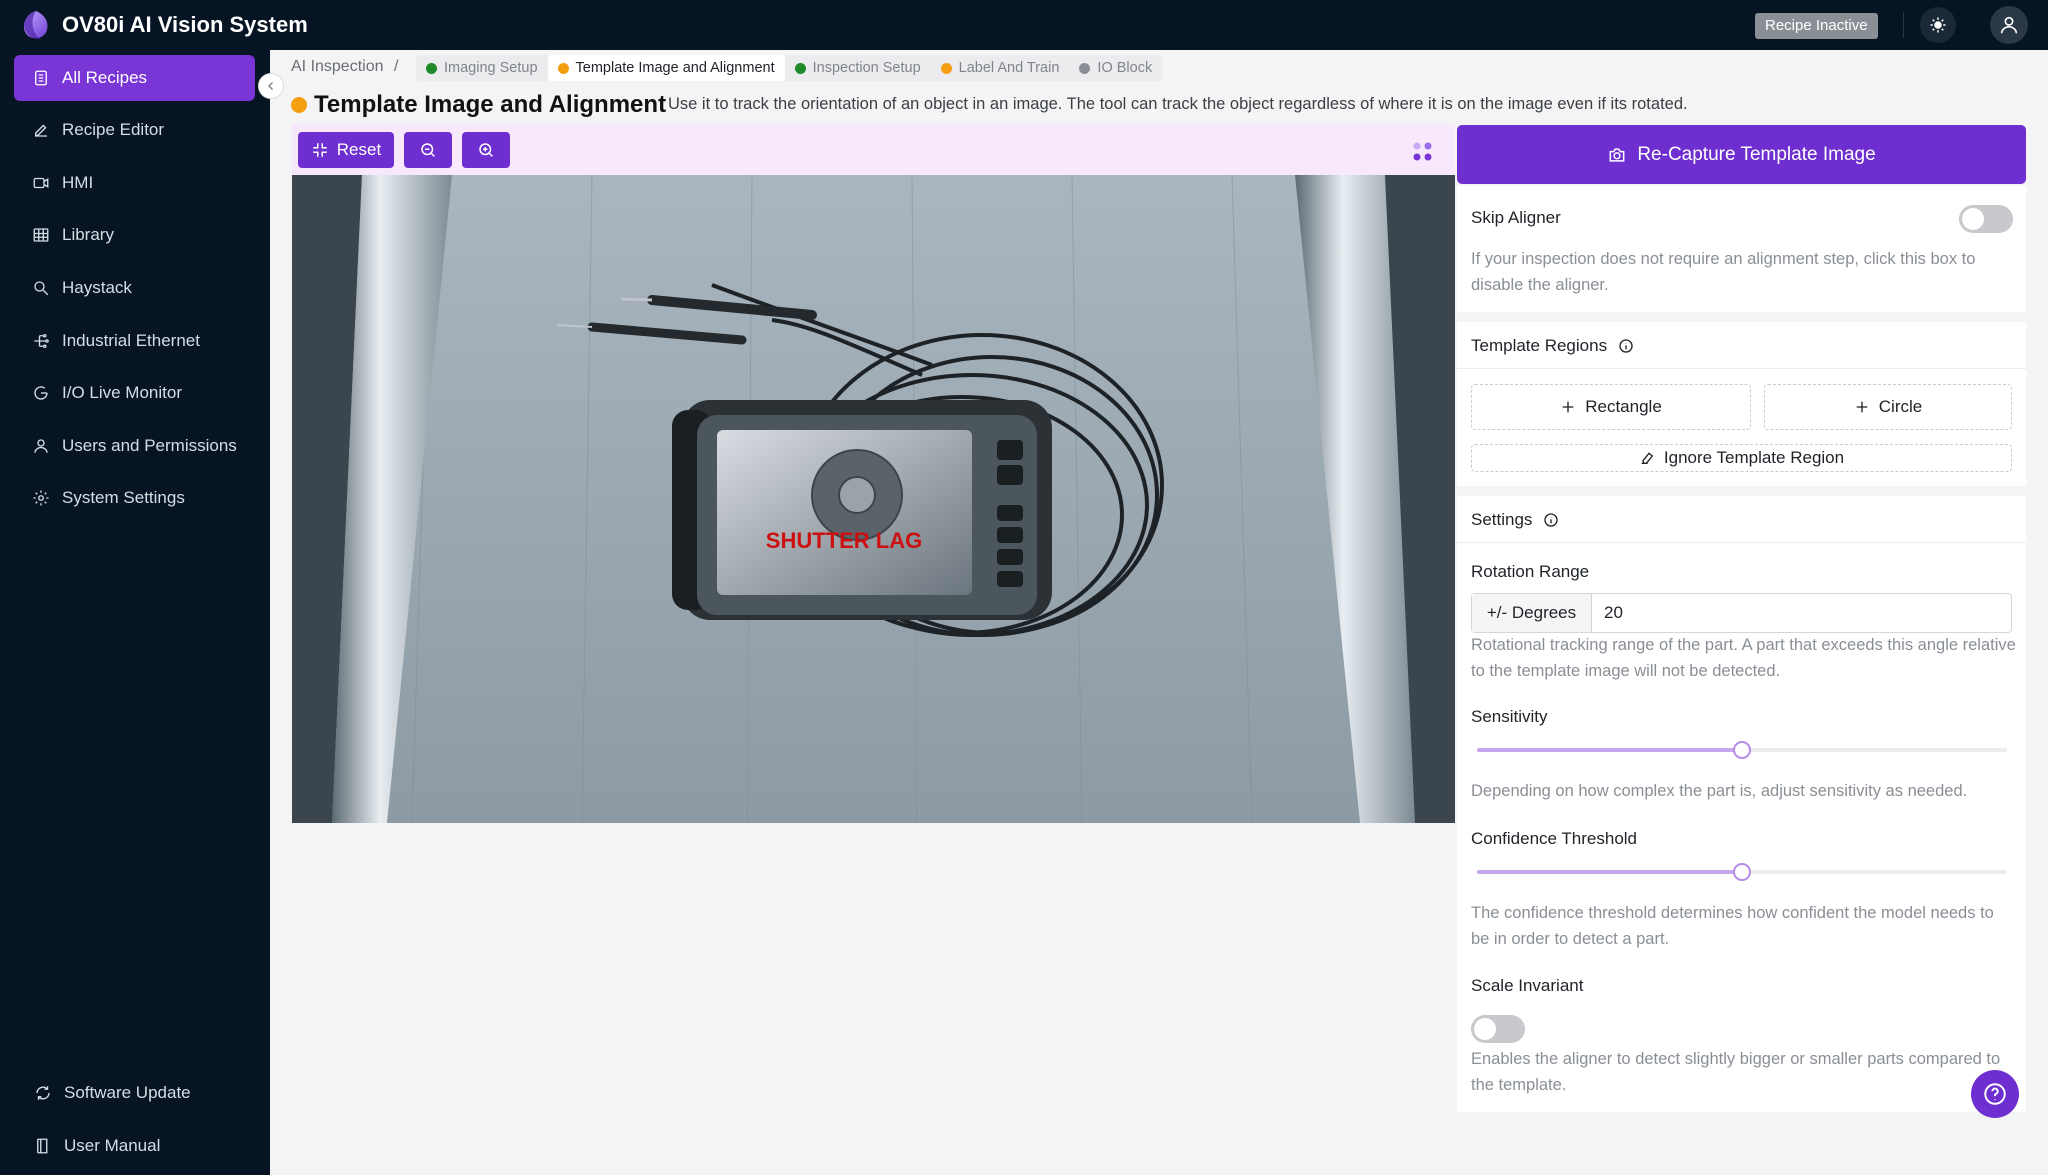 This screenshot has height=1175, width=2048. Describe the element at coordinates (105, 77) in the screenshot. I see `sidebar-item-label: All Recipes` at that location.